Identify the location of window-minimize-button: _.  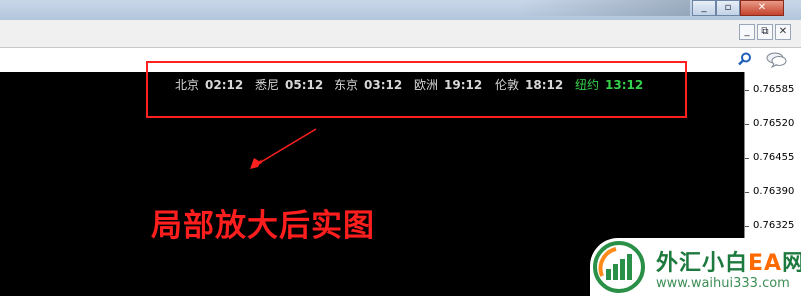
(704, 8).